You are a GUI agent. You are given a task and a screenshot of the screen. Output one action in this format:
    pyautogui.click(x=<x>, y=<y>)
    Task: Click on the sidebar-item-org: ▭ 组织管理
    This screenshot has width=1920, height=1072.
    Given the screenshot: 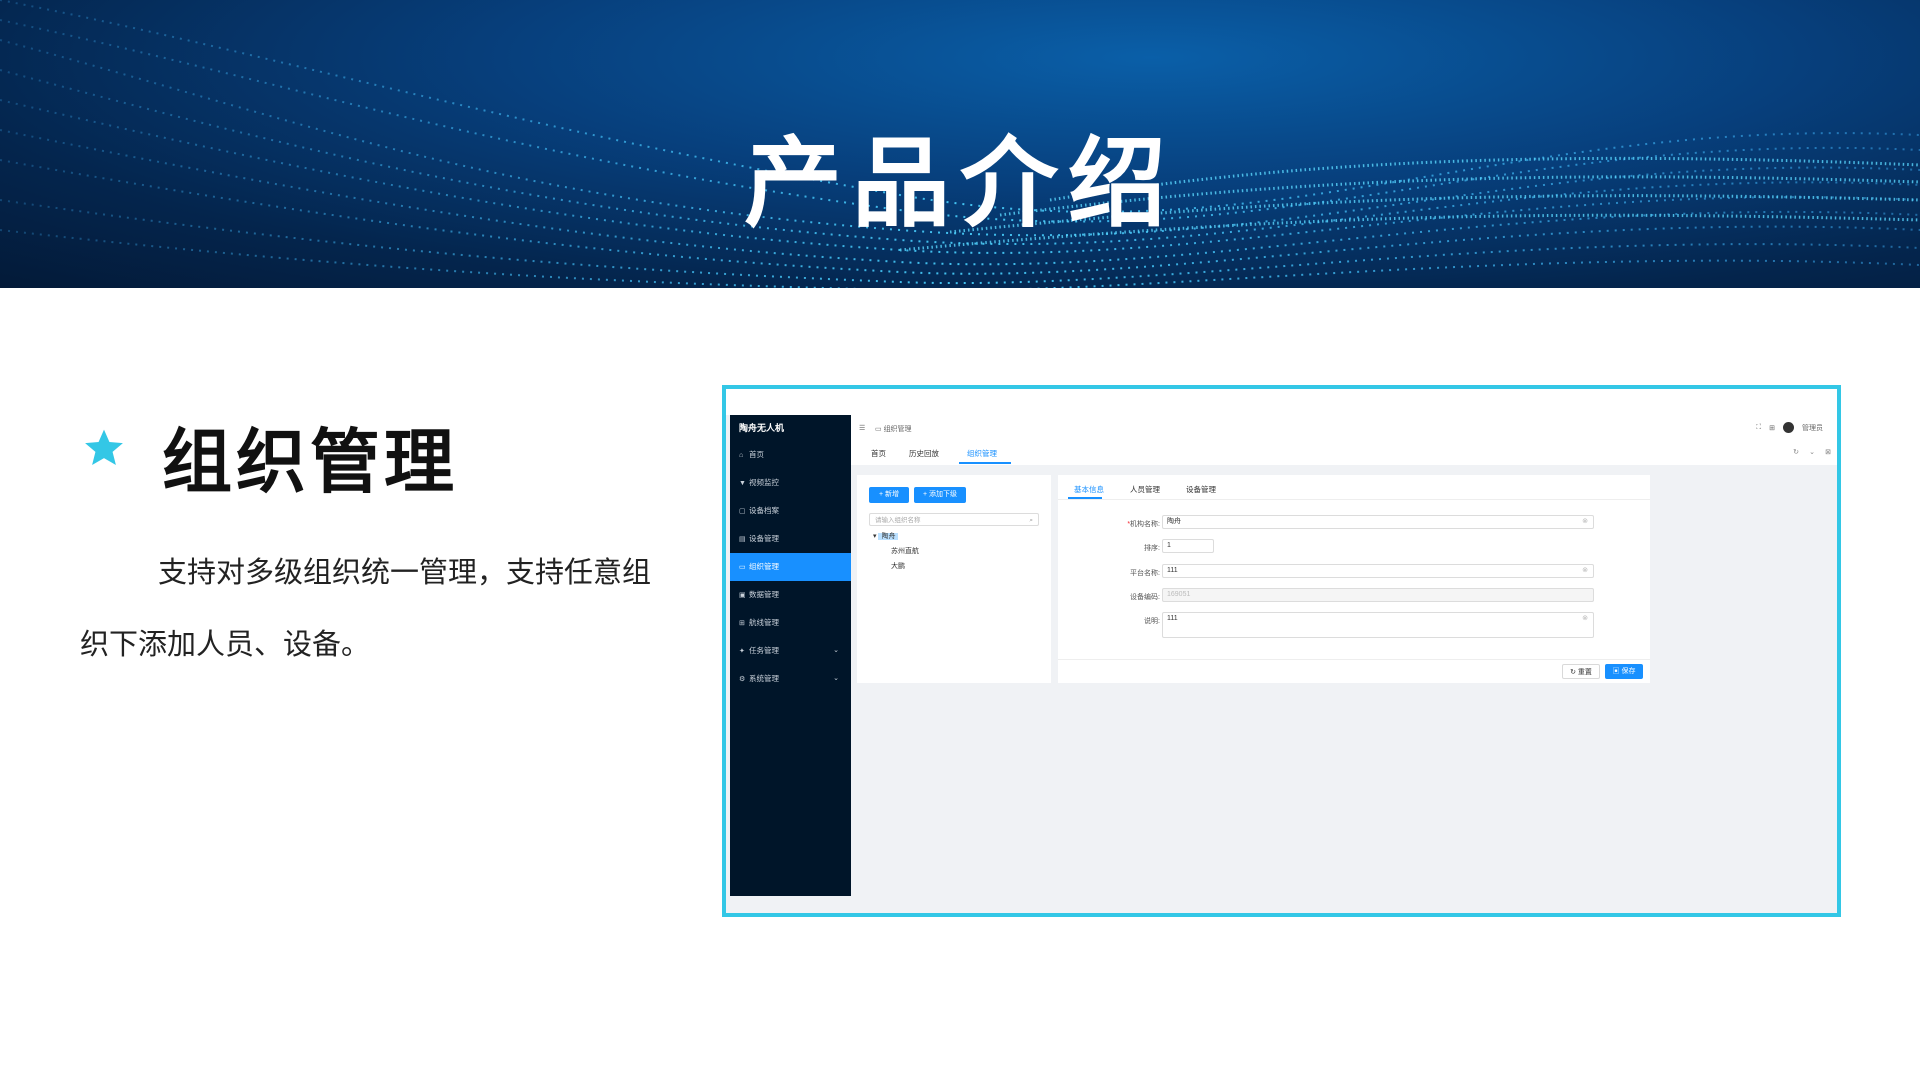 What is the action you would take?
    pyautogui.click(x=790, y=567)
    